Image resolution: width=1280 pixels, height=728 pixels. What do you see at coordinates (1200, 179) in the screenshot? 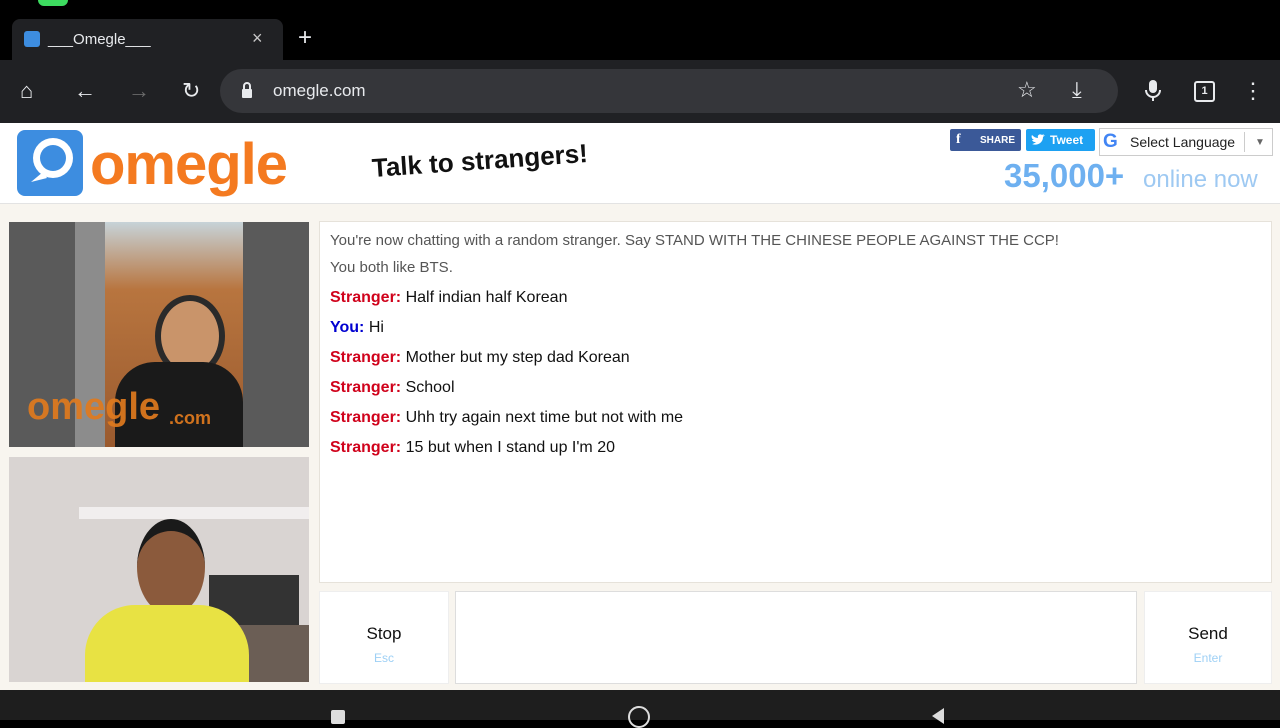
I see `online-label: online now` at bounding box center [1200, 179].